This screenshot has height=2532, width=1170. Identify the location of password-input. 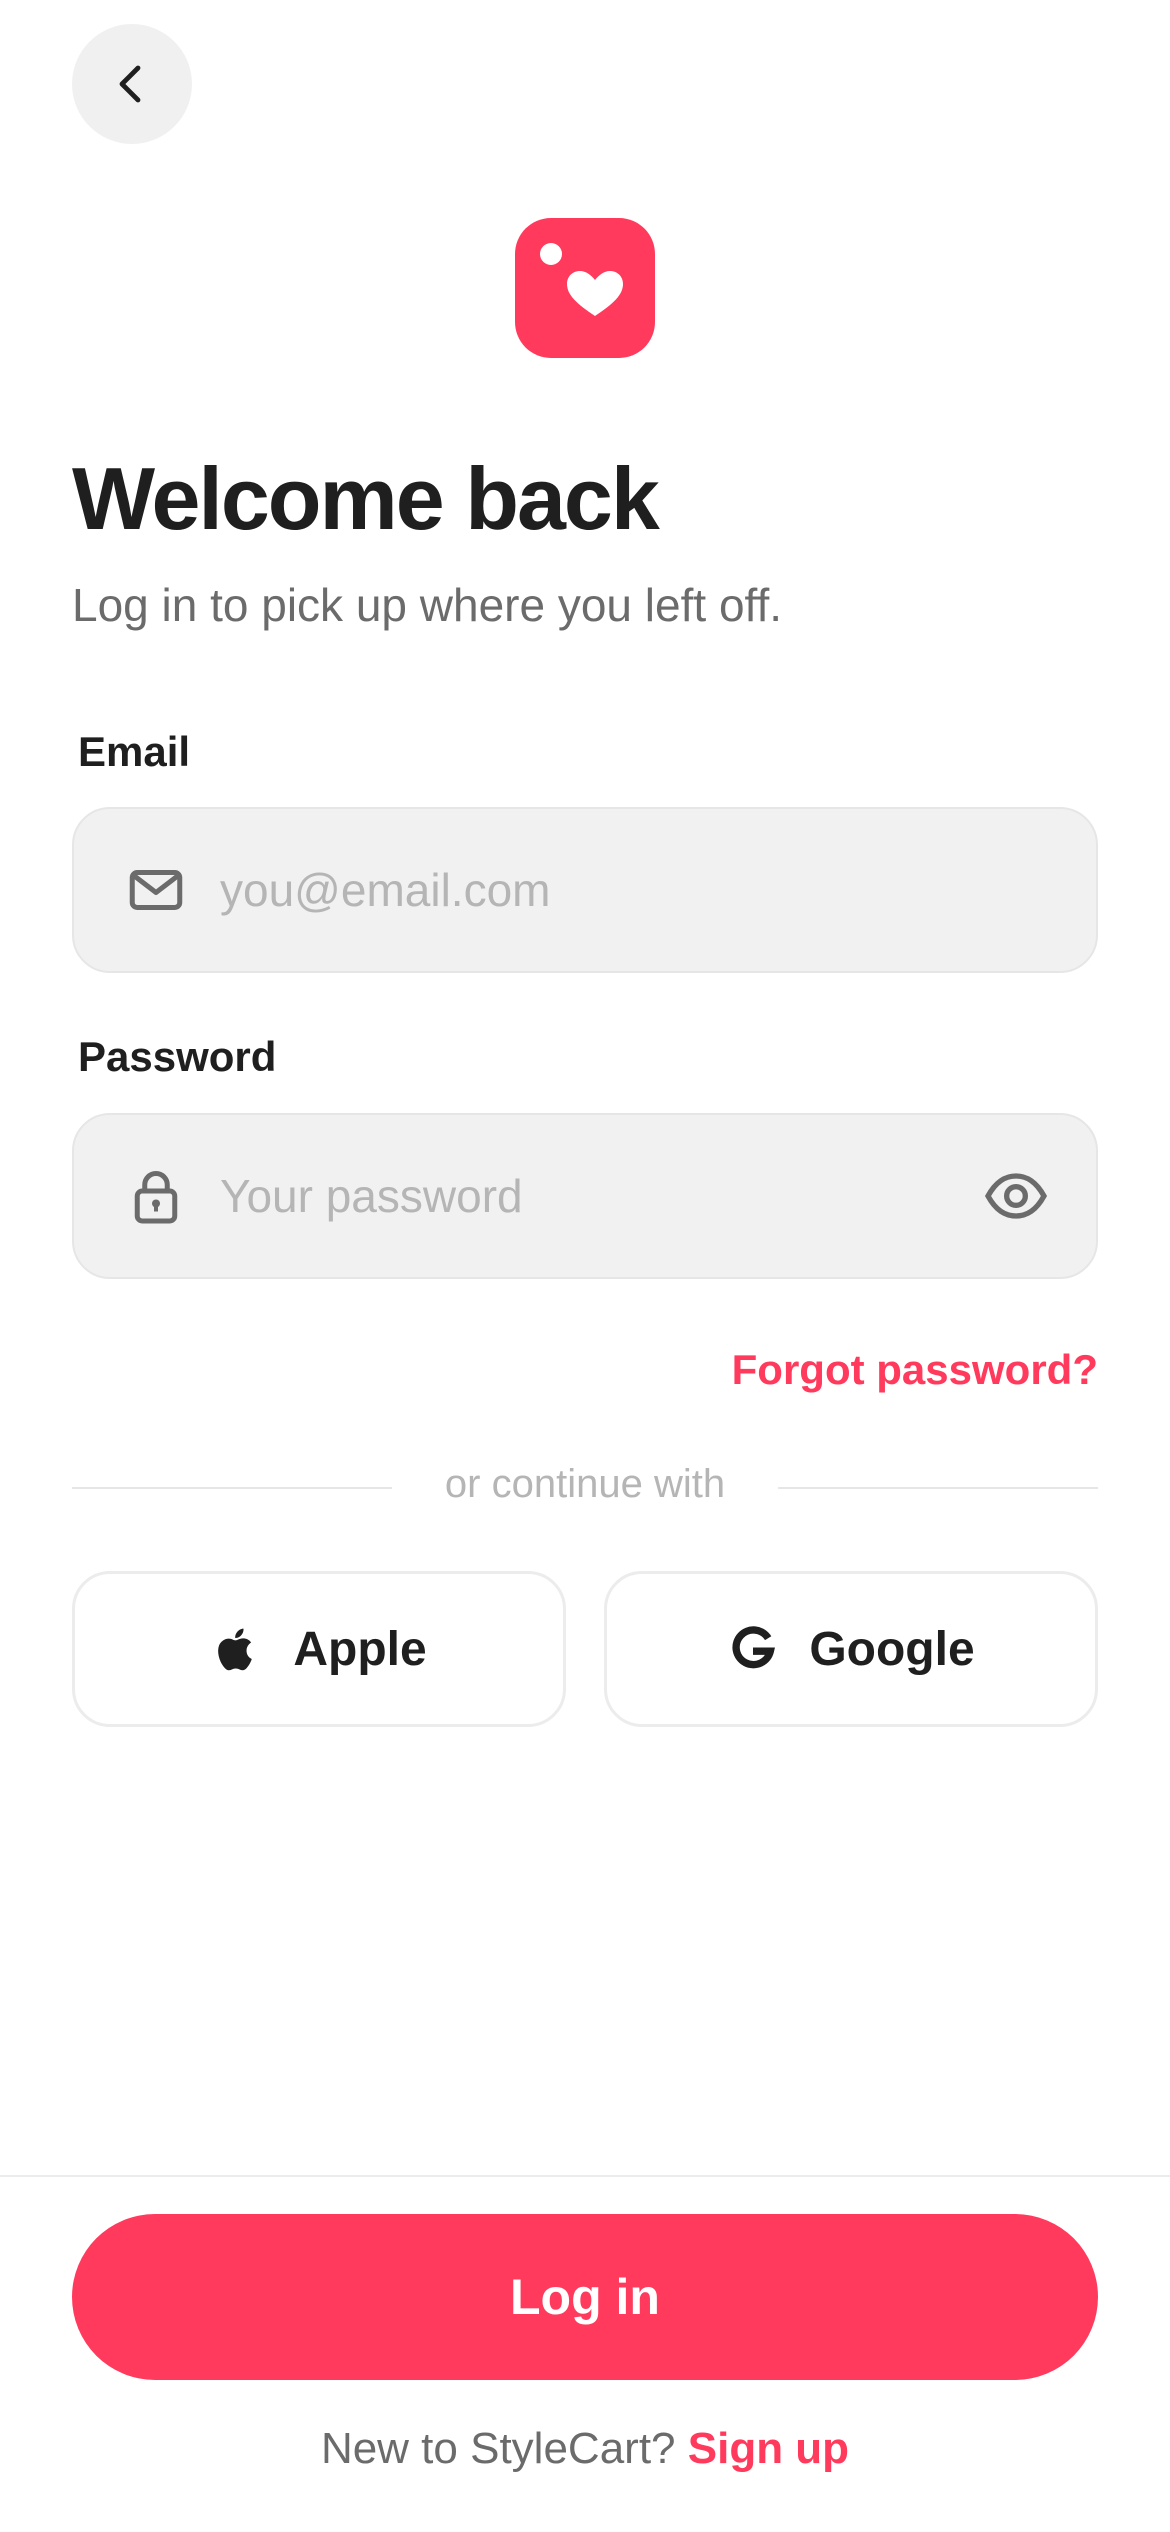
(620, 1196).